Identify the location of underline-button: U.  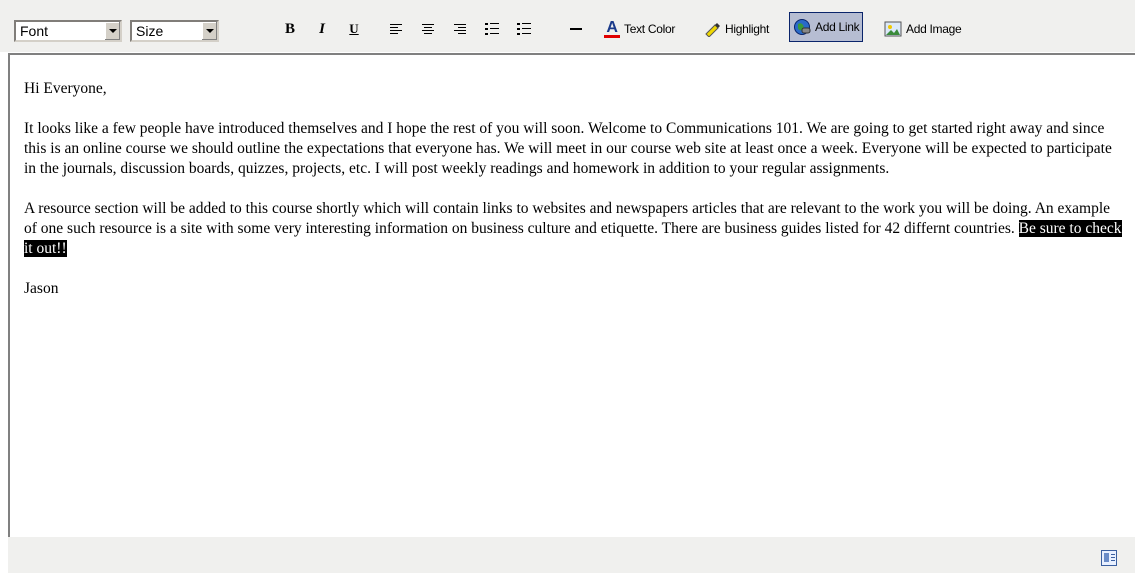
(354, 29).